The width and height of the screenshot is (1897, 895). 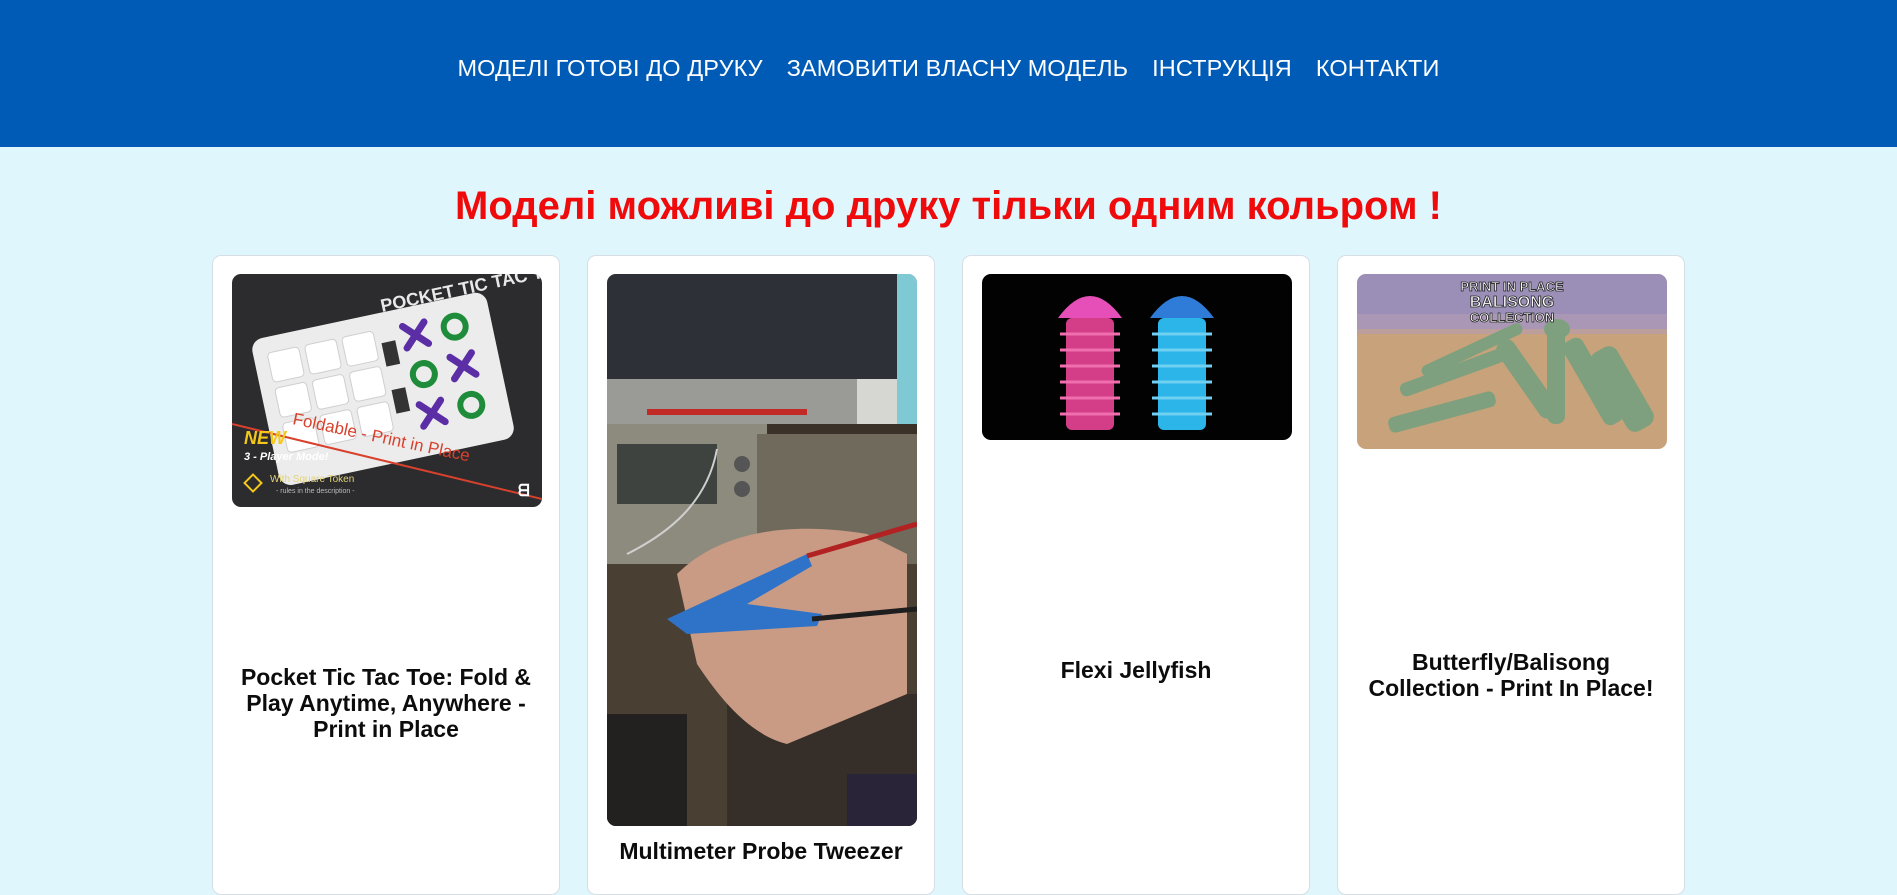 What do you see at coordinates (1512, 286) in the screenshot?
I see `image-line1: PRINT IN PLACE` at bounding box center [1512, 286].